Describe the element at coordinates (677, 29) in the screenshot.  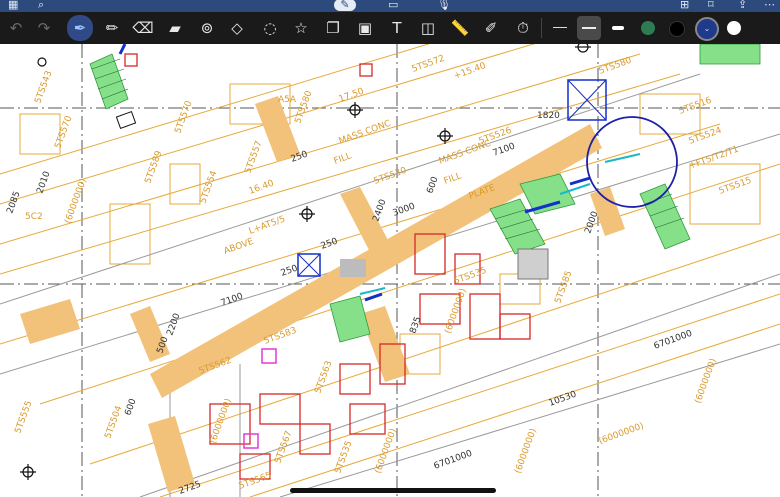
I see `color-black` at that location.